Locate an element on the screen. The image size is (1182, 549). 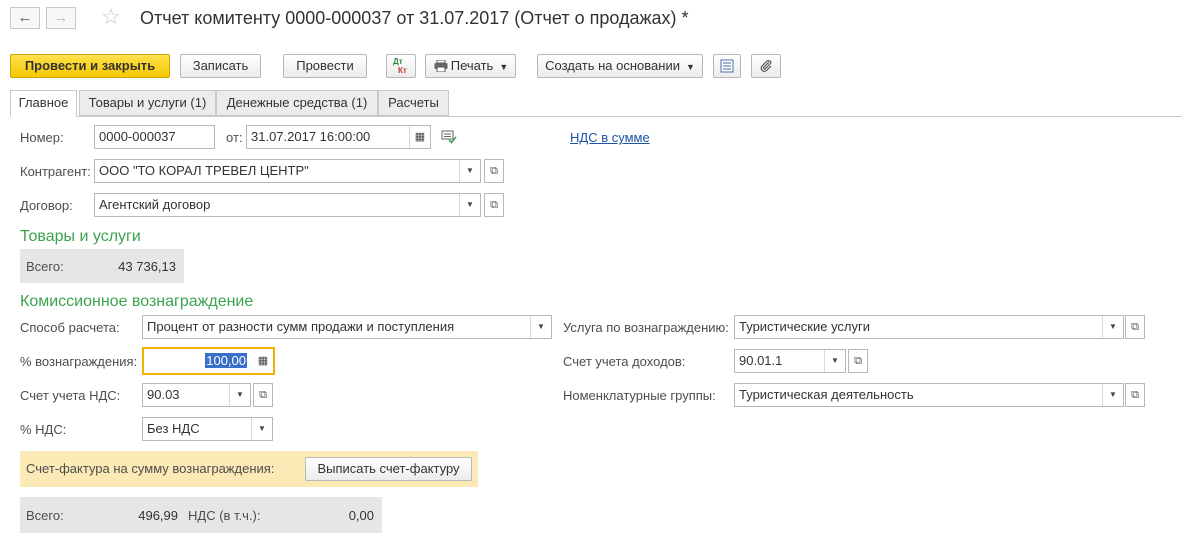
service-label: Услуга по вознаграждению: is located at coordinates (646, 327).